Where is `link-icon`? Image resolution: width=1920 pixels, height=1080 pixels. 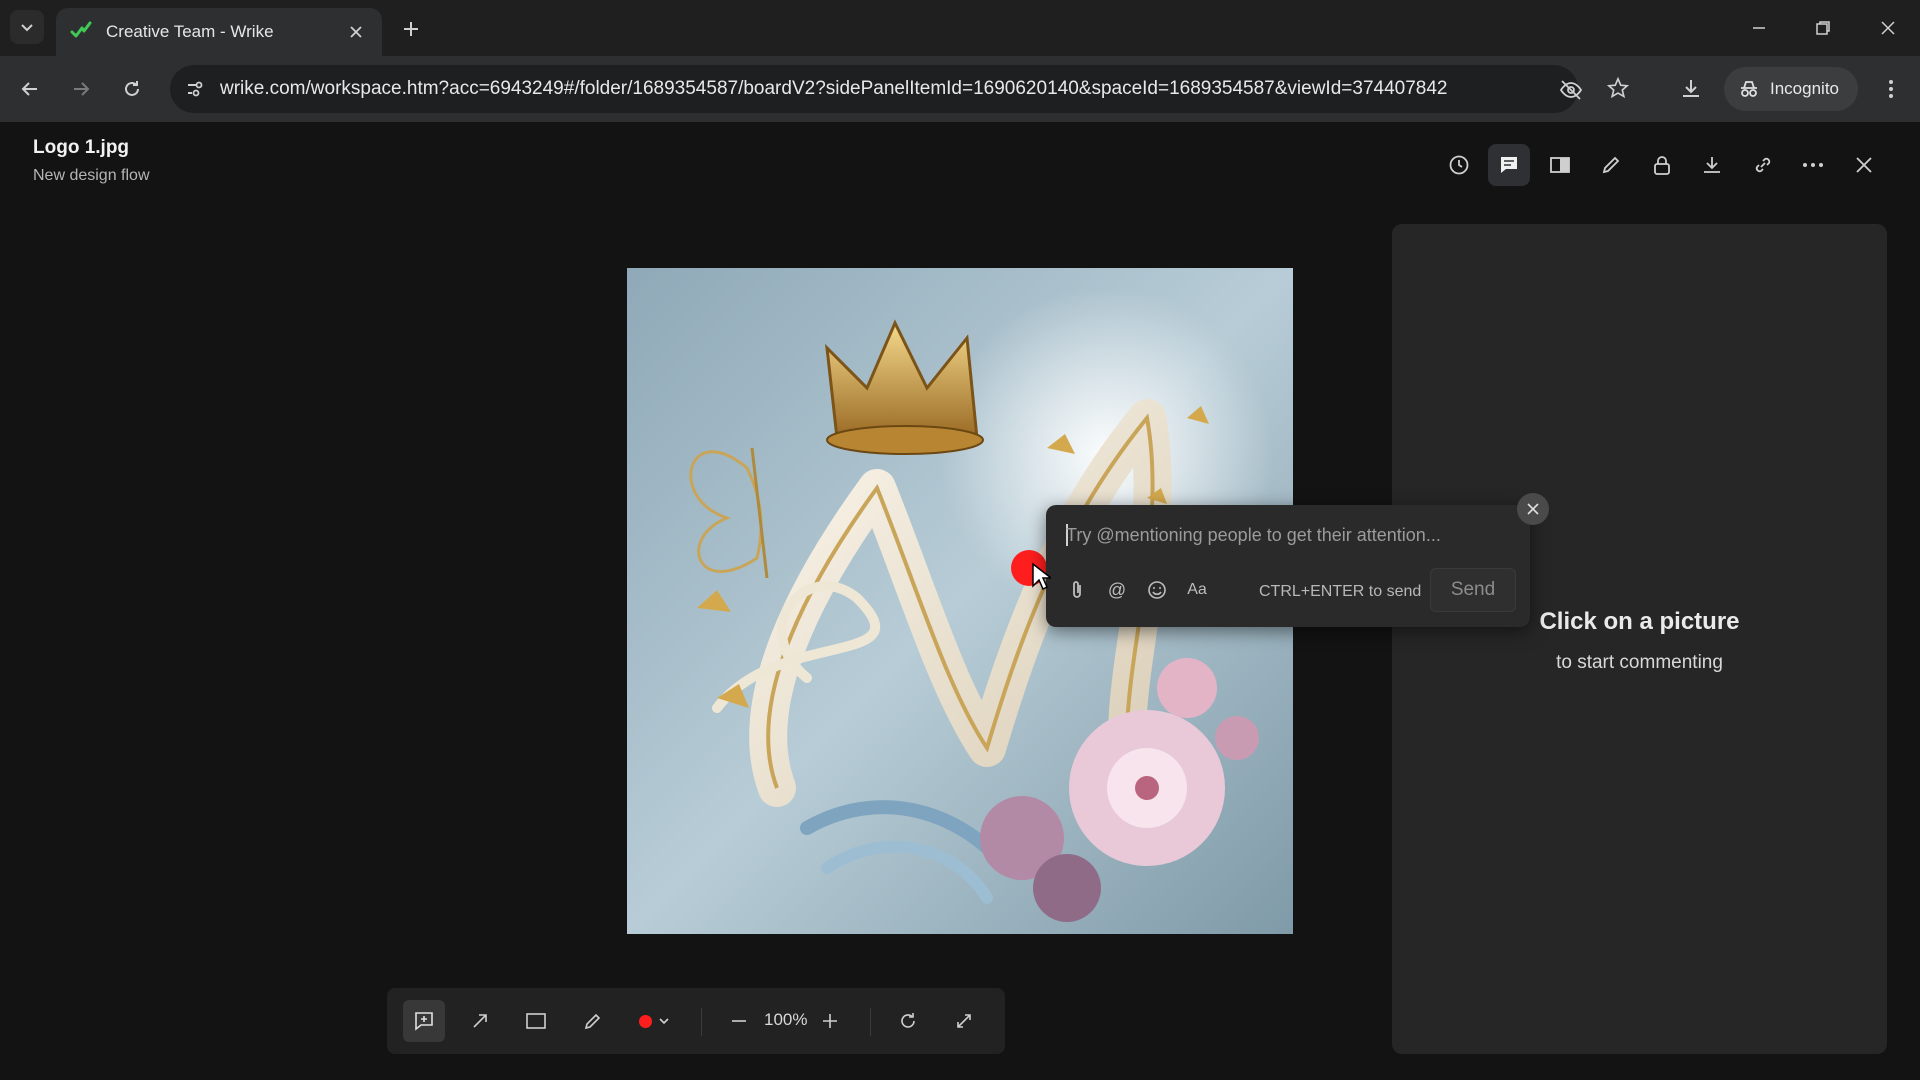
link-icon is located at coordinates (1763, 165).